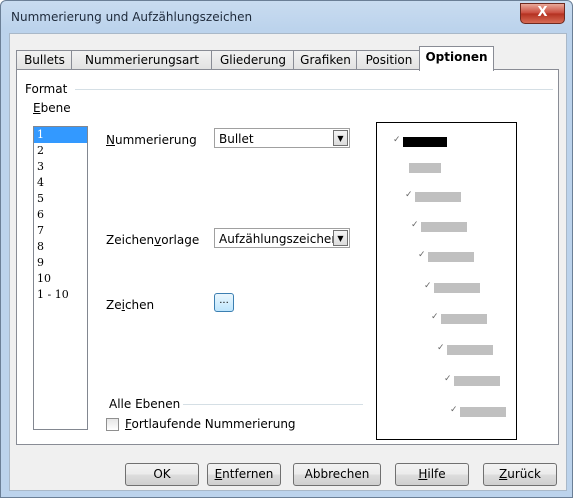  What do you see at coordinates (60, 151) in the screenshot?
I see `list-item: 2` at bounding box center [60, 151].